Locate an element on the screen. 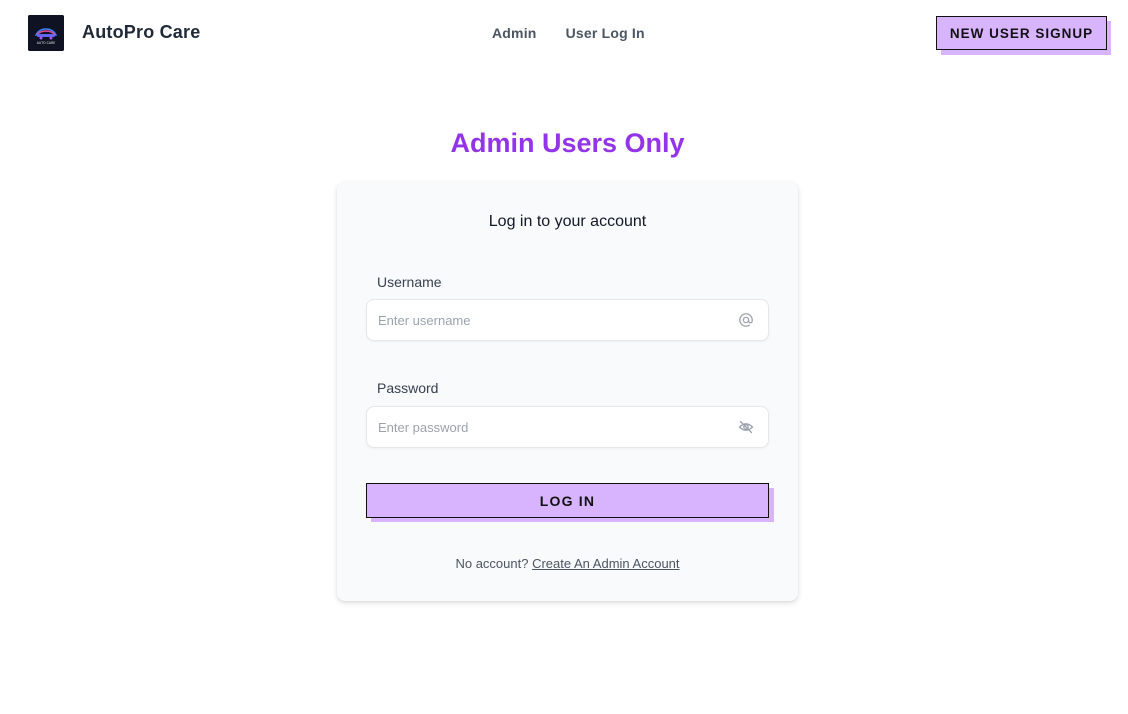 The height and width of the screenshot is (714, 1128). logo-text: AUTO CARE is located at coordinates (46, 43).